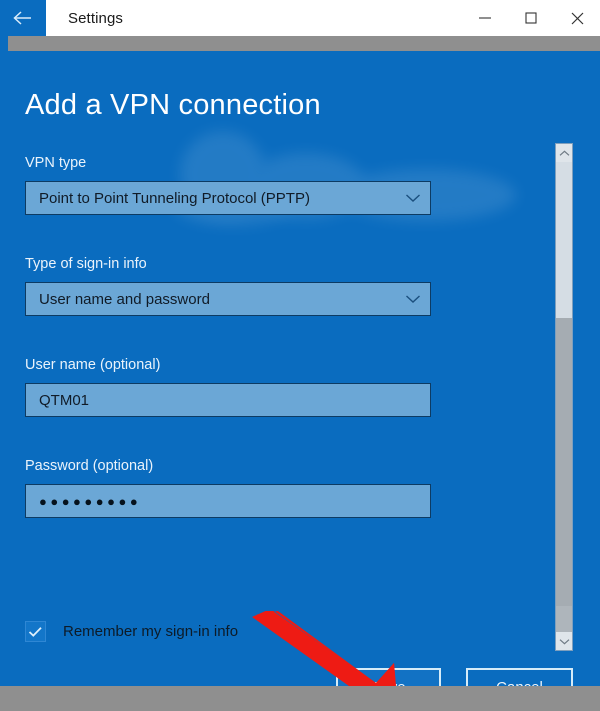 This screenshot has height=711, width=600. I want to click on user-name-input: QTM01, so click(228, 400).